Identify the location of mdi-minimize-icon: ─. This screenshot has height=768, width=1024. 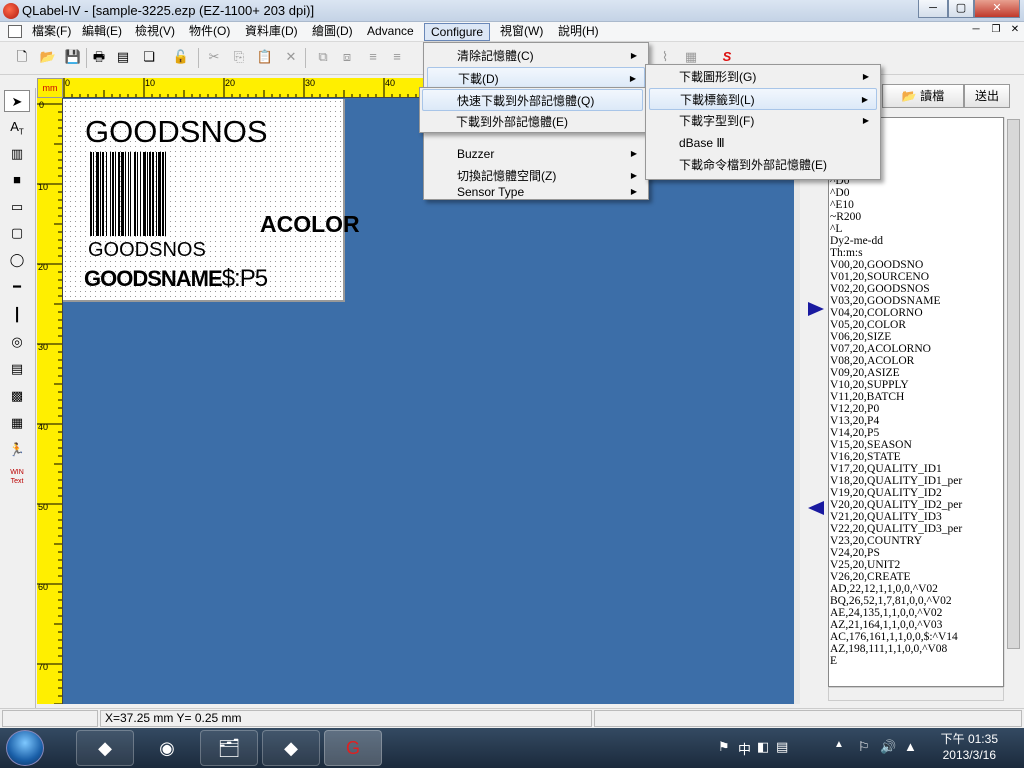
(976, 31).